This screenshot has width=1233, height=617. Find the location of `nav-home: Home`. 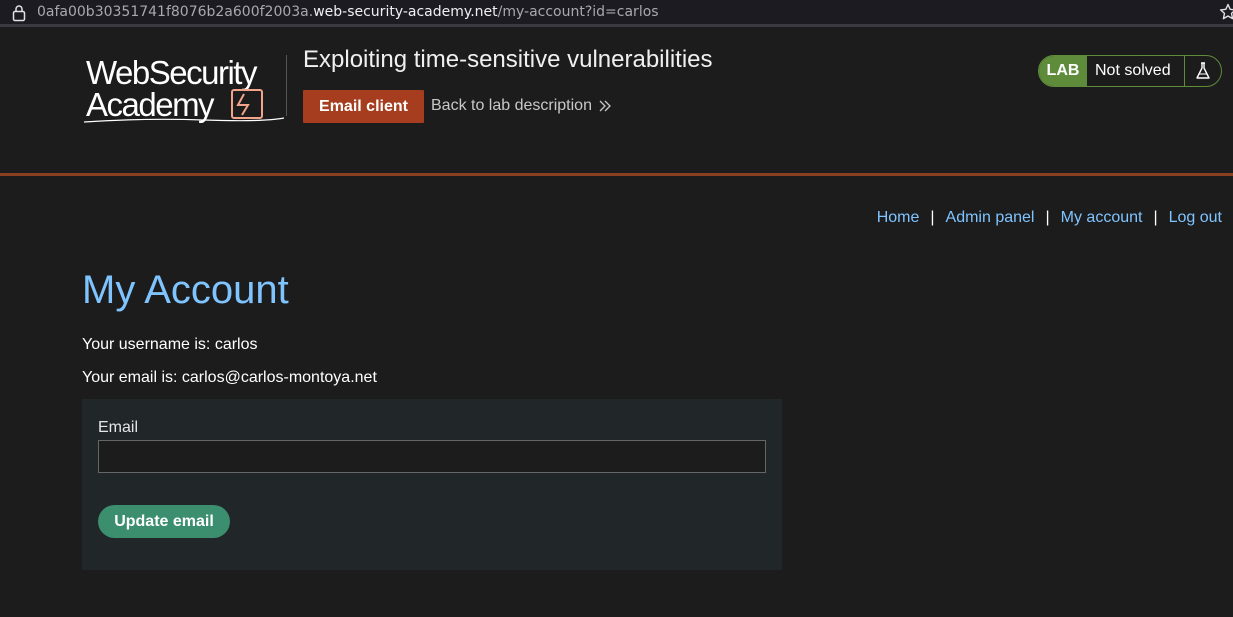

nav-home: Home is located at coordinates (898, 218).